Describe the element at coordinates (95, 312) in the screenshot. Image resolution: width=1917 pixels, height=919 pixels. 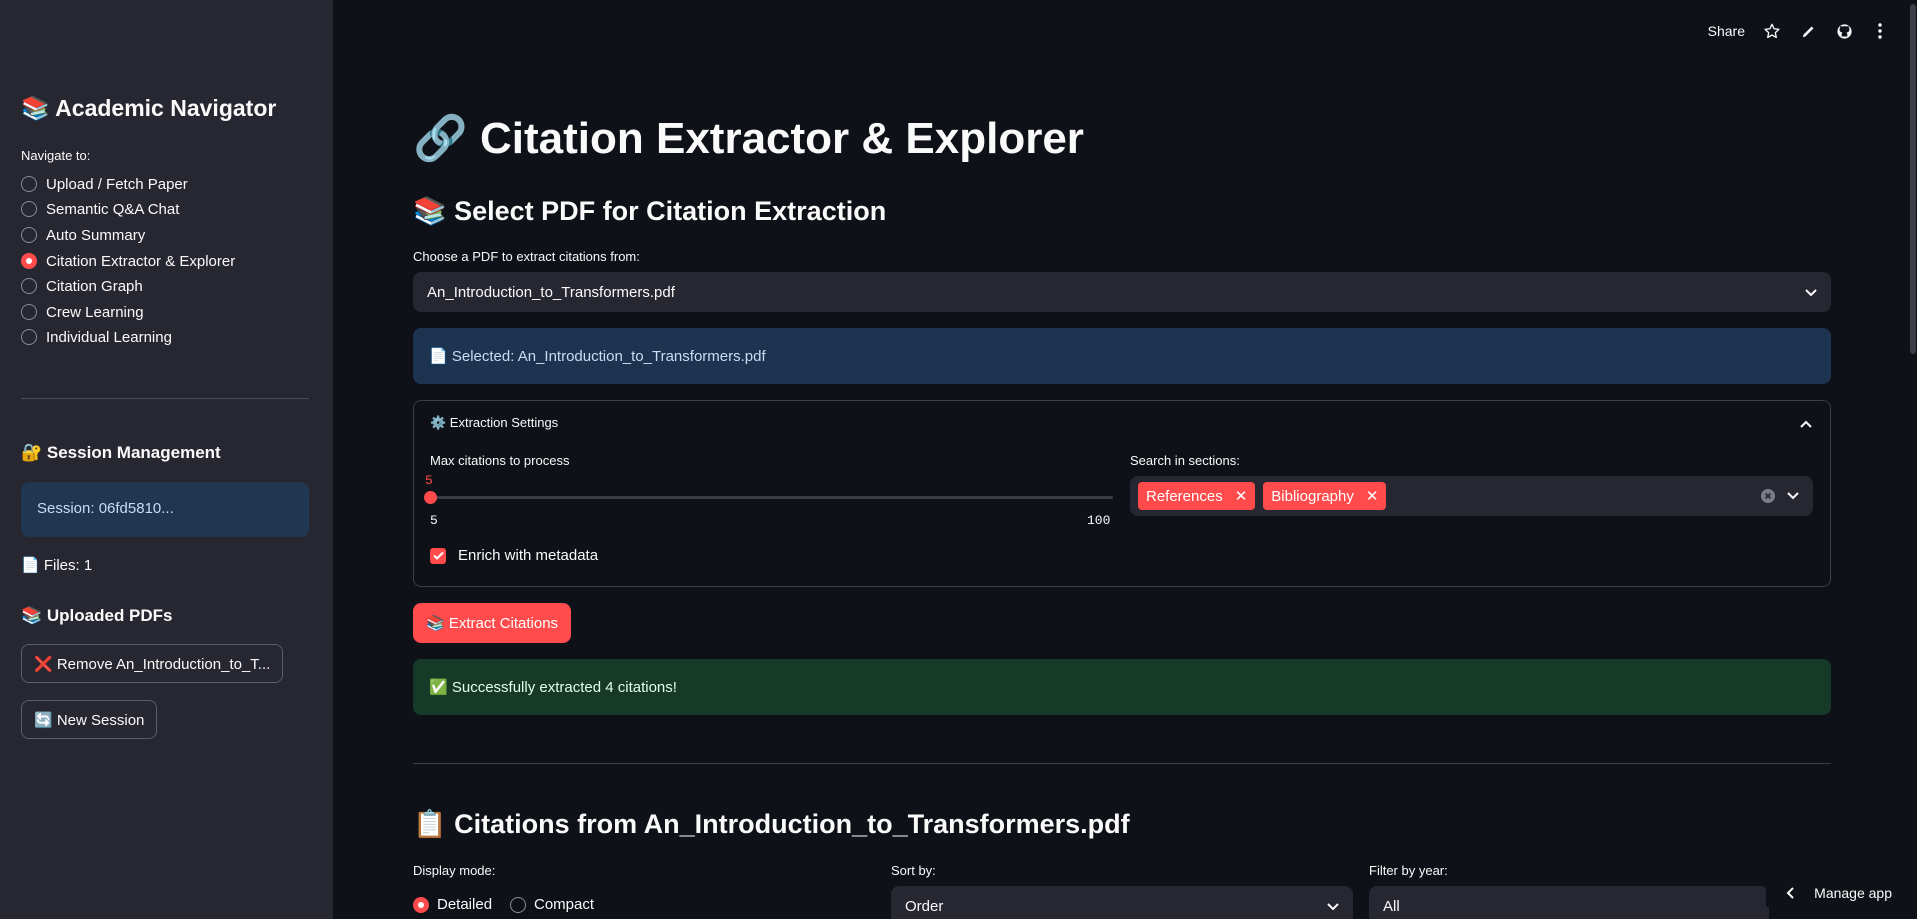
I see `nav-item-label: Crew Learning` at that location.